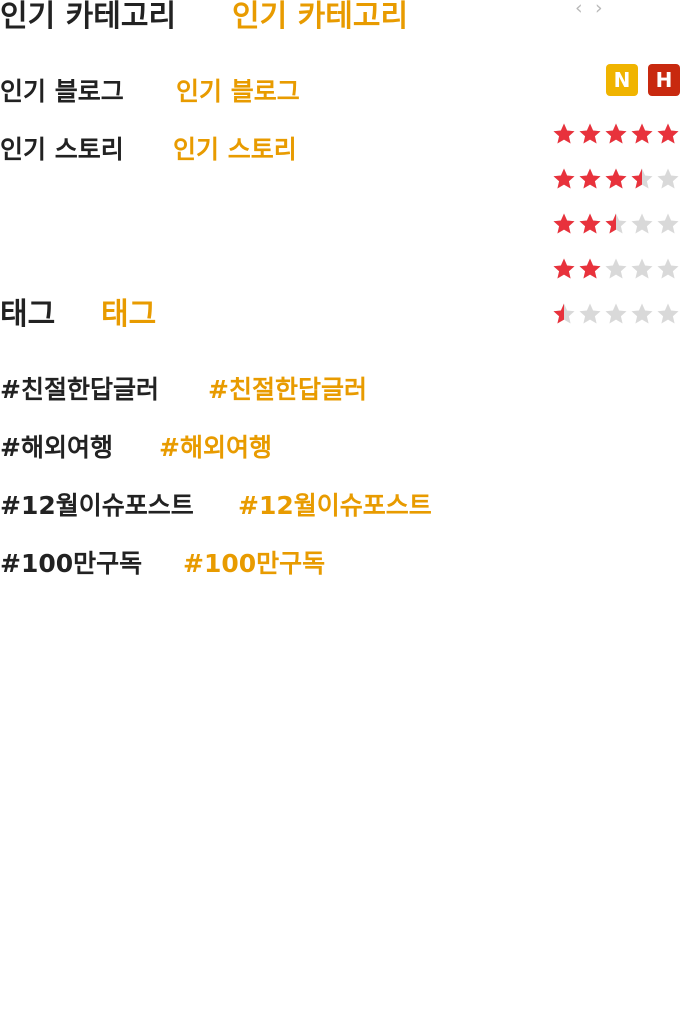  Describe the element at coordinates (71, 563) in the screenshot. I see `tag-item-label: #100만구독` at that location.